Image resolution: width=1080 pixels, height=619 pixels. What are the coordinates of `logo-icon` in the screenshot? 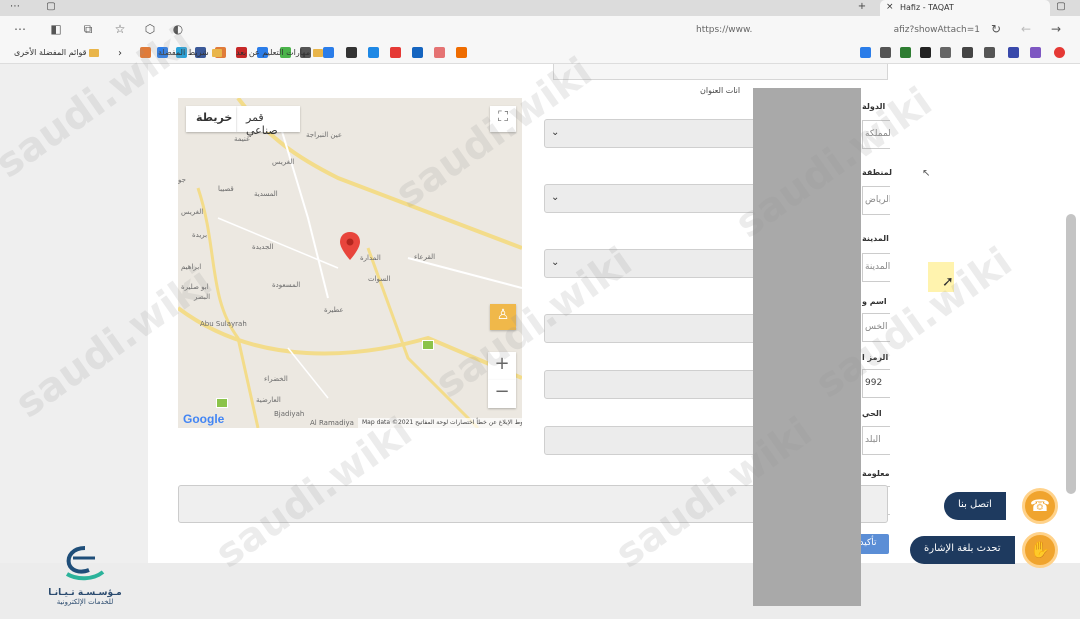 It's located at (85, 563).